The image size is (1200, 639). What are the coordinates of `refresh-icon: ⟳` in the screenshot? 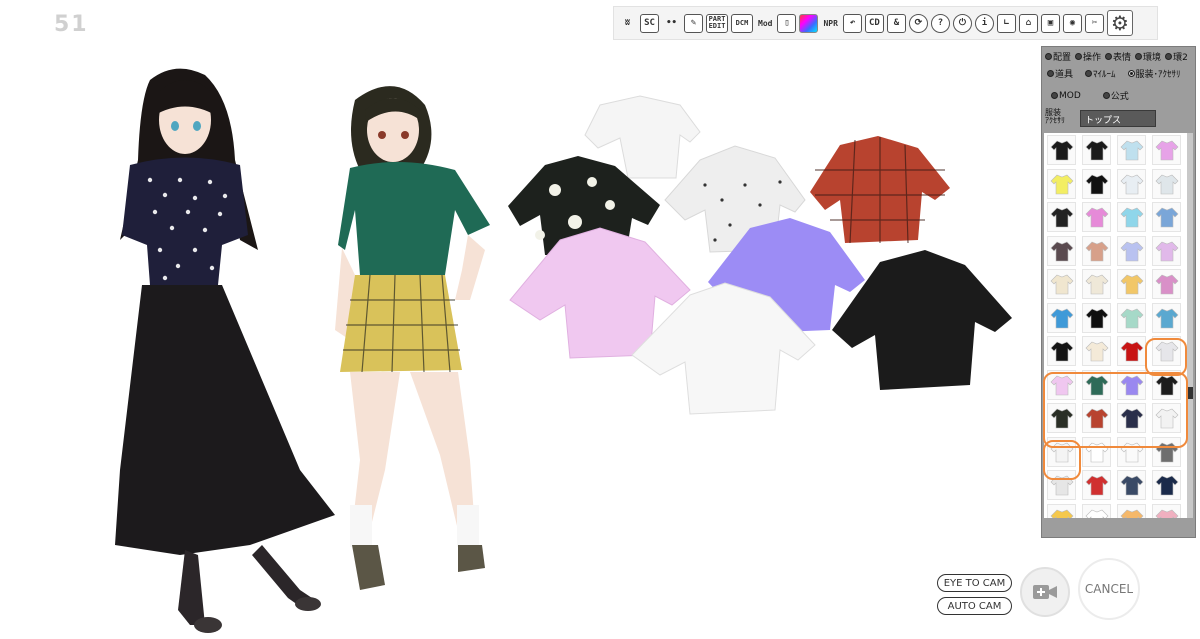 It's located at (918, 23).